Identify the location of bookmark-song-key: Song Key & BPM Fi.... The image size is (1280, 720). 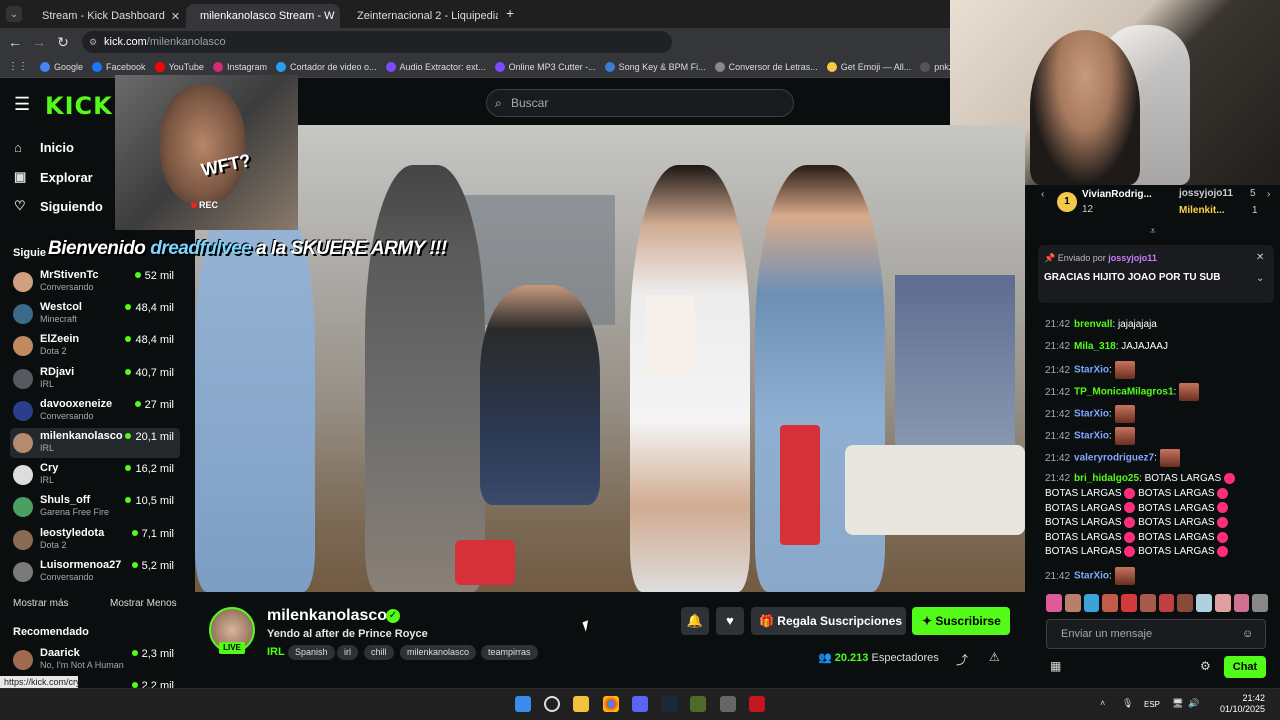
(655, 66).